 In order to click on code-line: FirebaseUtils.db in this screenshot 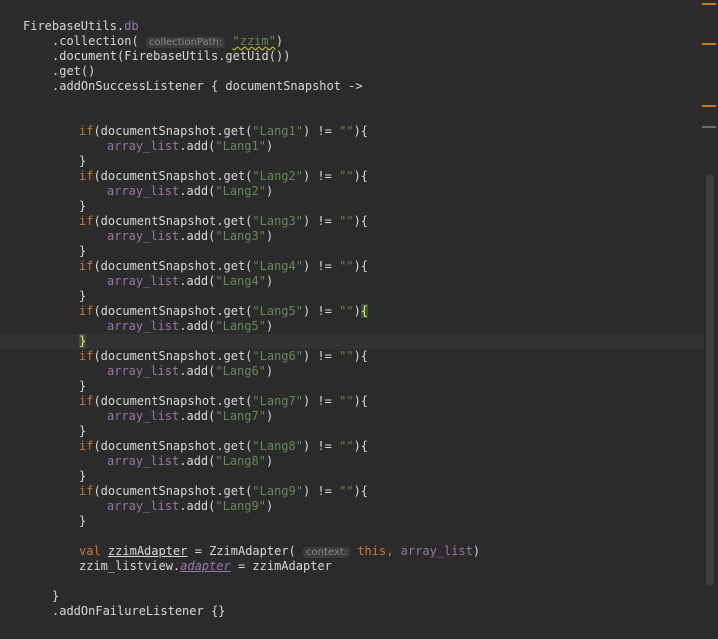, I will do `click(81, 26)`.